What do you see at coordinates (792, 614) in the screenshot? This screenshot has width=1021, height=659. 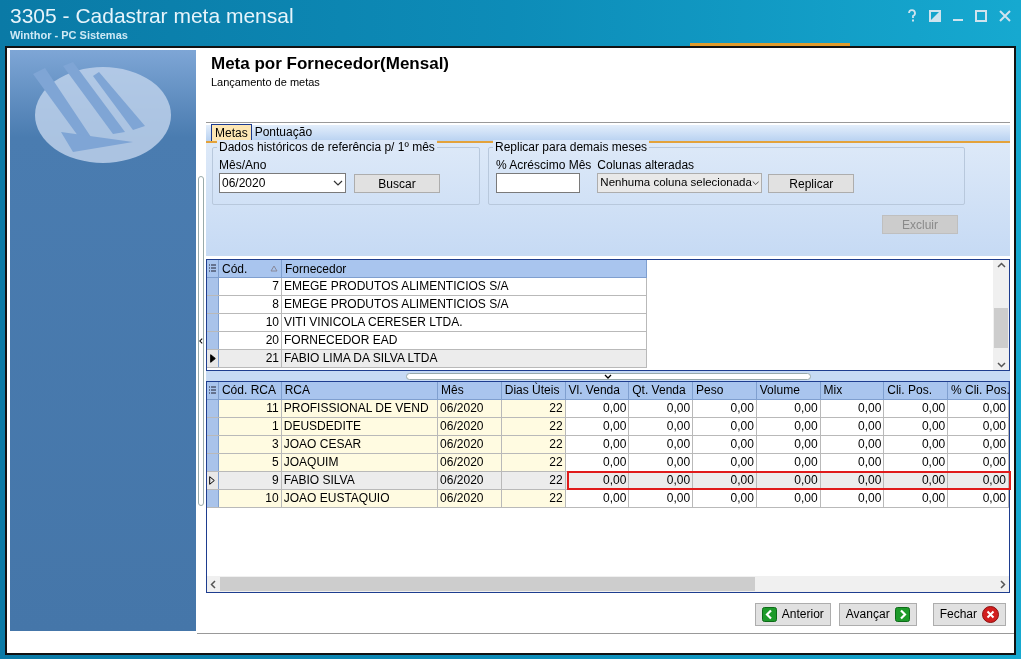 I see `previous-button: Anterior` at bounding box center [792, 614].